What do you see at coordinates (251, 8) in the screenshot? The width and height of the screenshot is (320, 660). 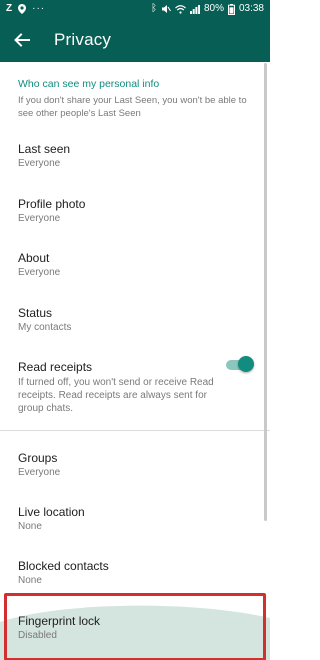 I see `clock: 03:38` at bounding box center [251, 8].